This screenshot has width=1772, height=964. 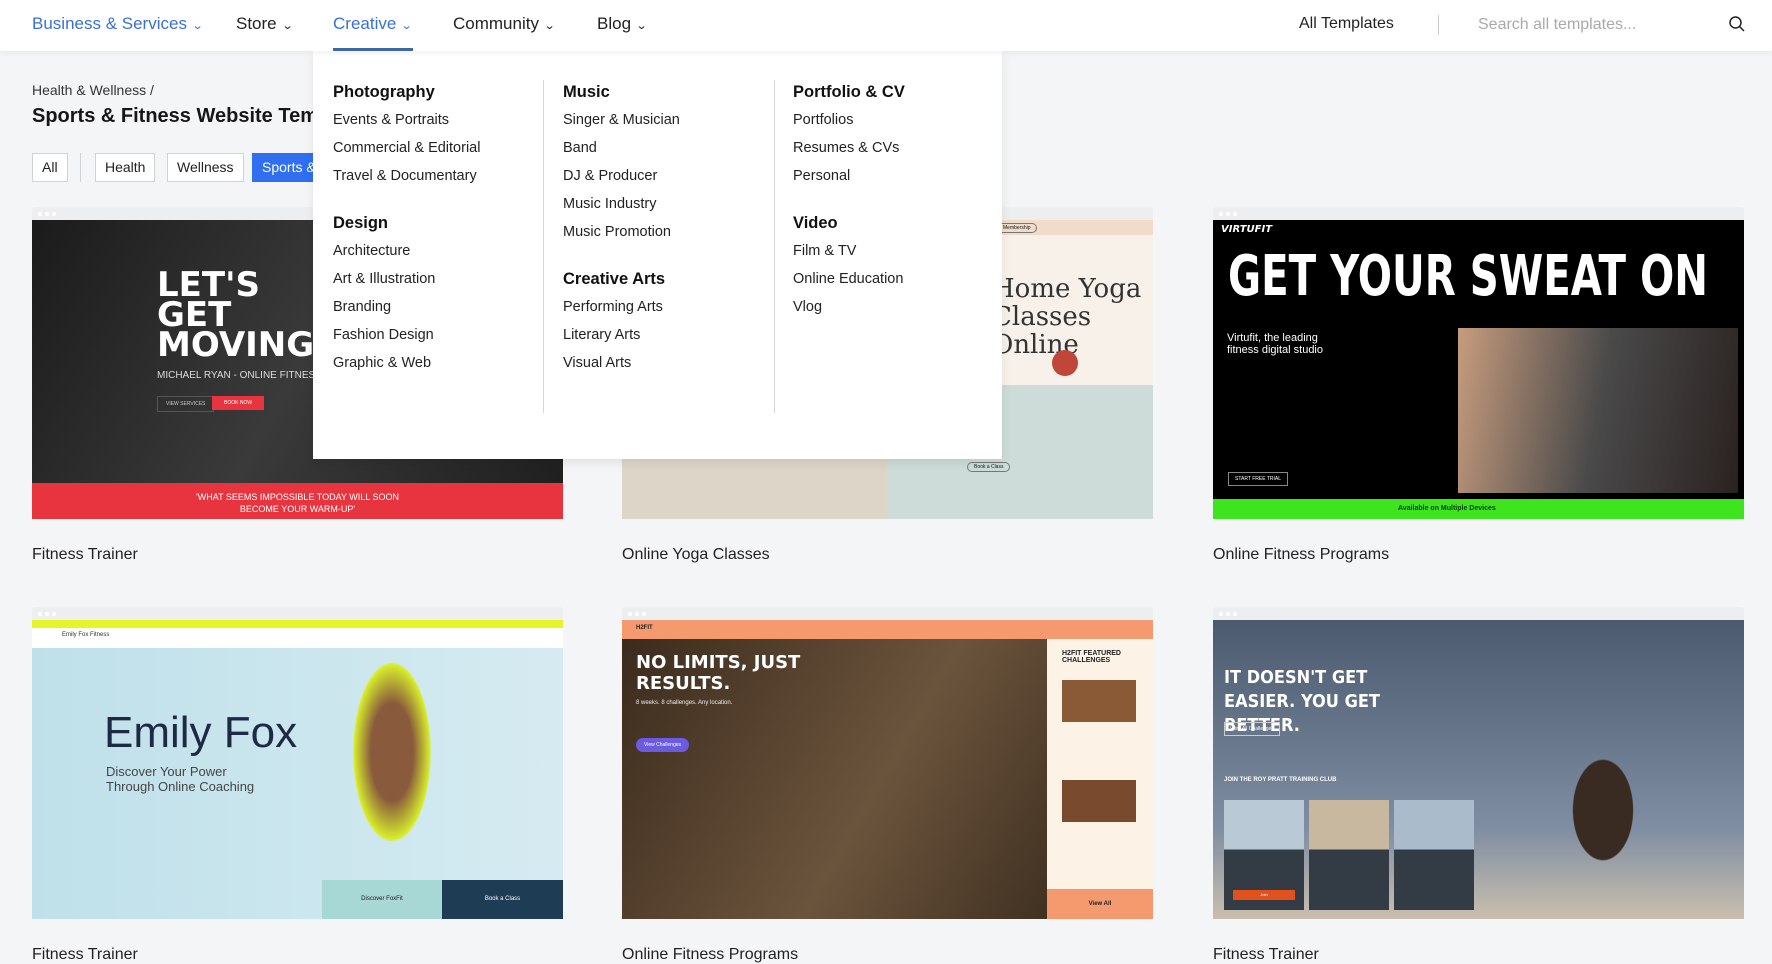 What do you see at coordinates (1100, 904) in the screenshot?
I see `thumb-button: View All` at bounding box center [1100, 904].